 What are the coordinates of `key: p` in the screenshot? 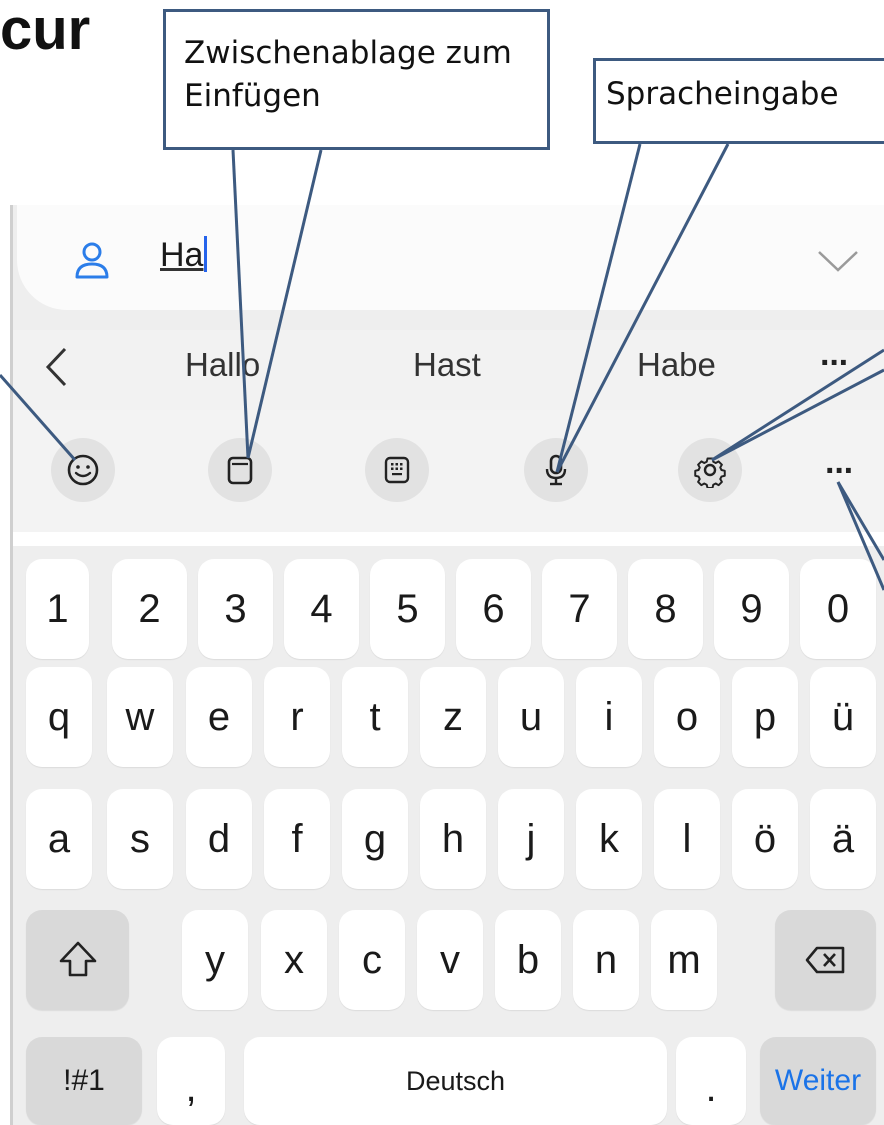 It's located at (765, 717).